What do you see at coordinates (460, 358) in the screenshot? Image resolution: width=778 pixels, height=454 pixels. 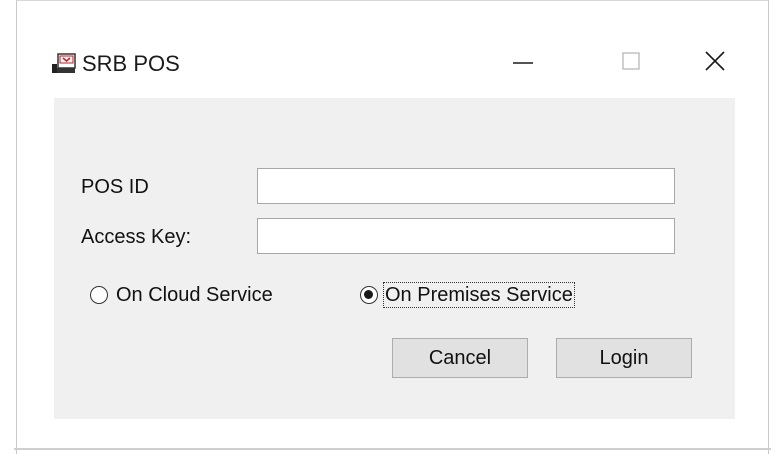 I see `cancel-button: Cancel` at bounding box center [460, 358].